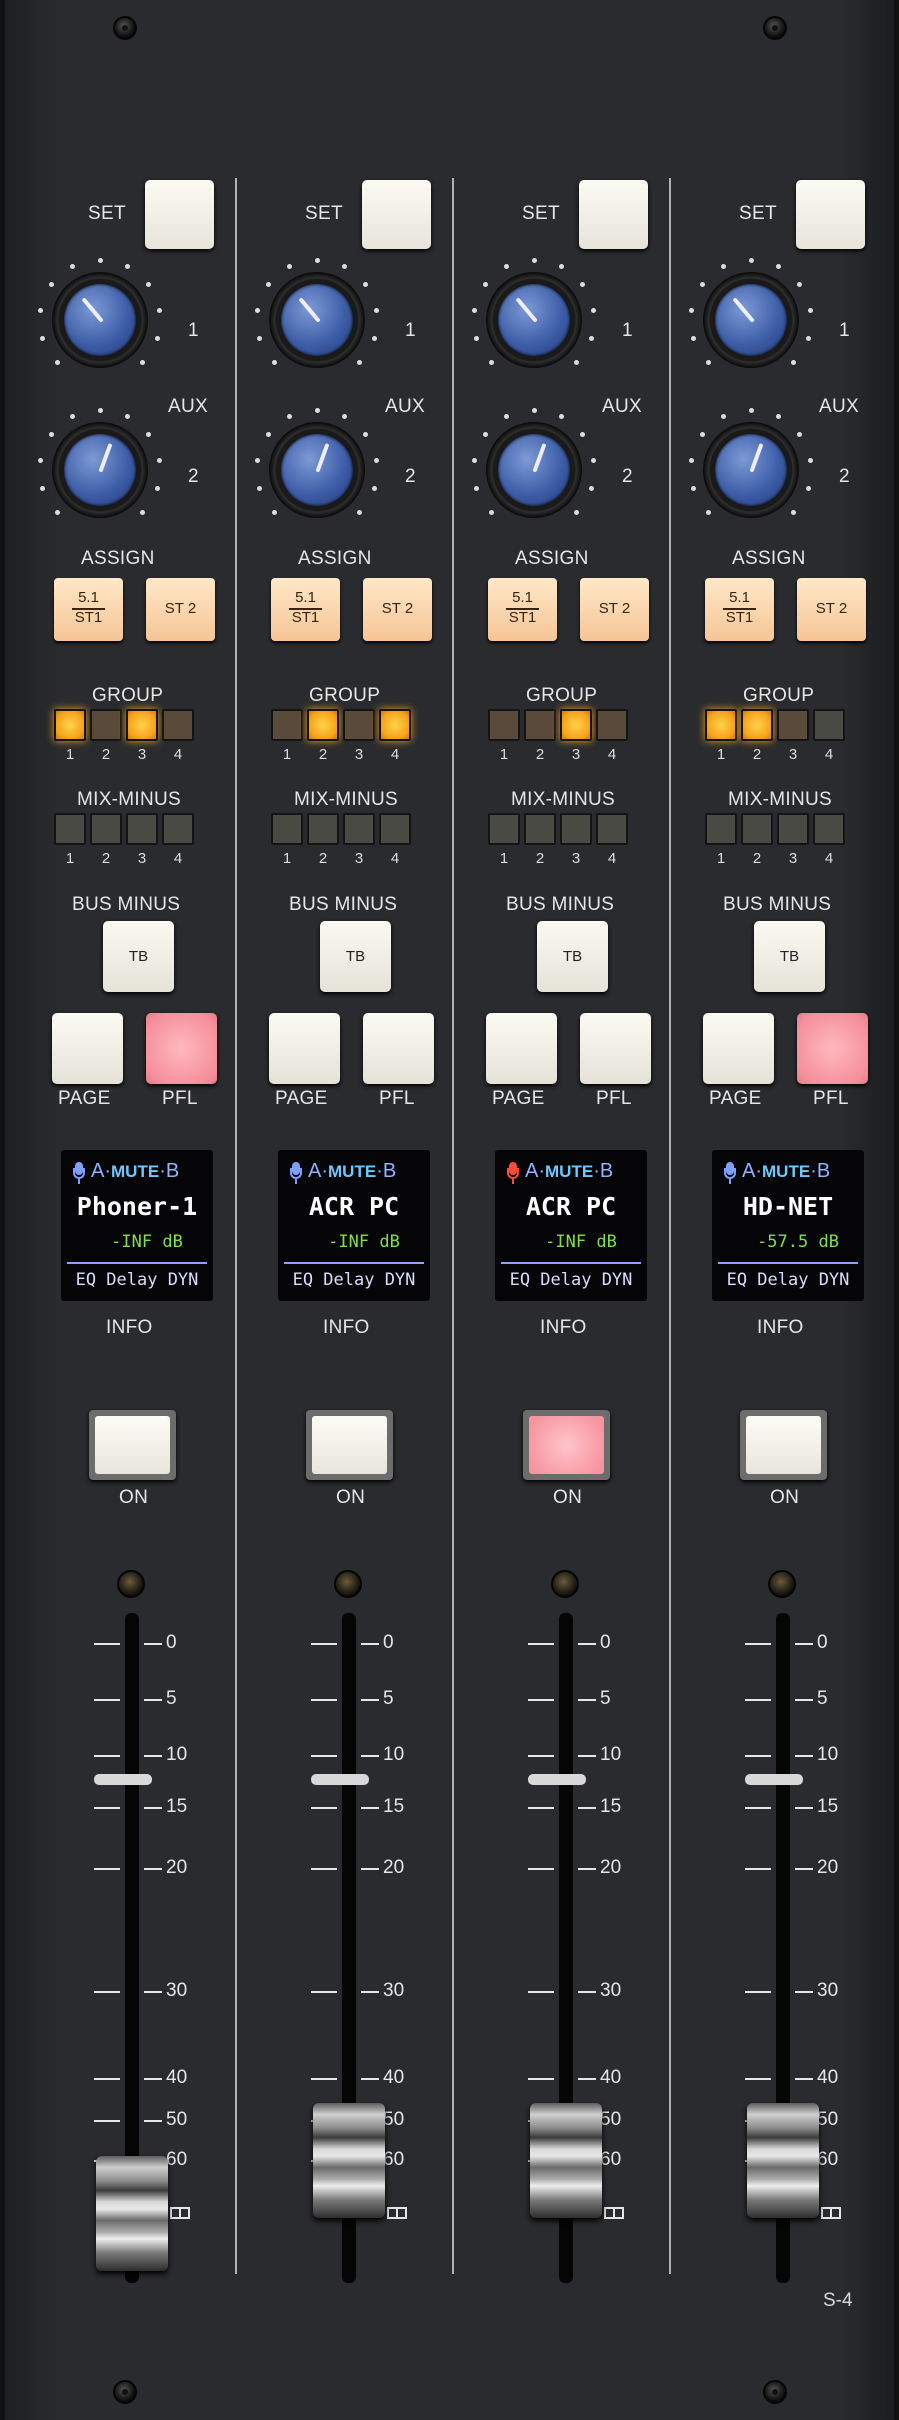  Describe the element at coordinates (335, 558) in the screenshot. I see `assign-label: ASSIGN` at that location.